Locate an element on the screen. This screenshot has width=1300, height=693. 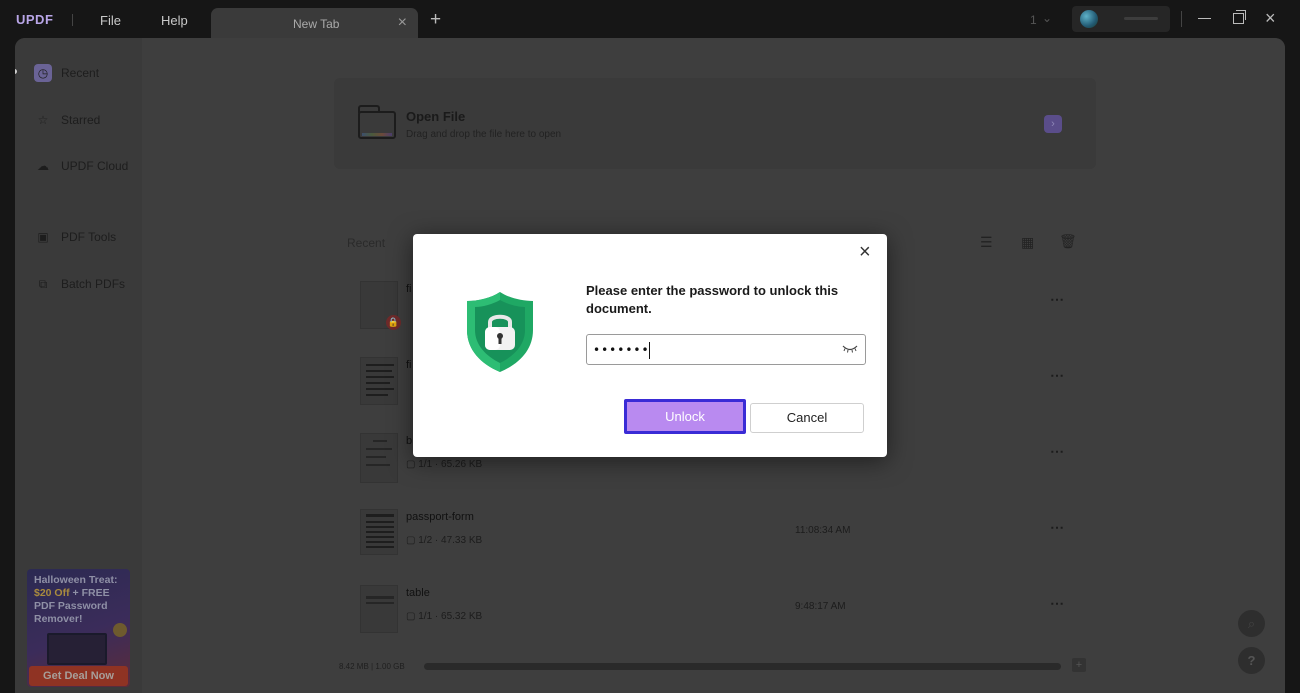
sidebar-item-batch-pdfs: ⧉ Batch PDFs is located at coordinates (83, 284).